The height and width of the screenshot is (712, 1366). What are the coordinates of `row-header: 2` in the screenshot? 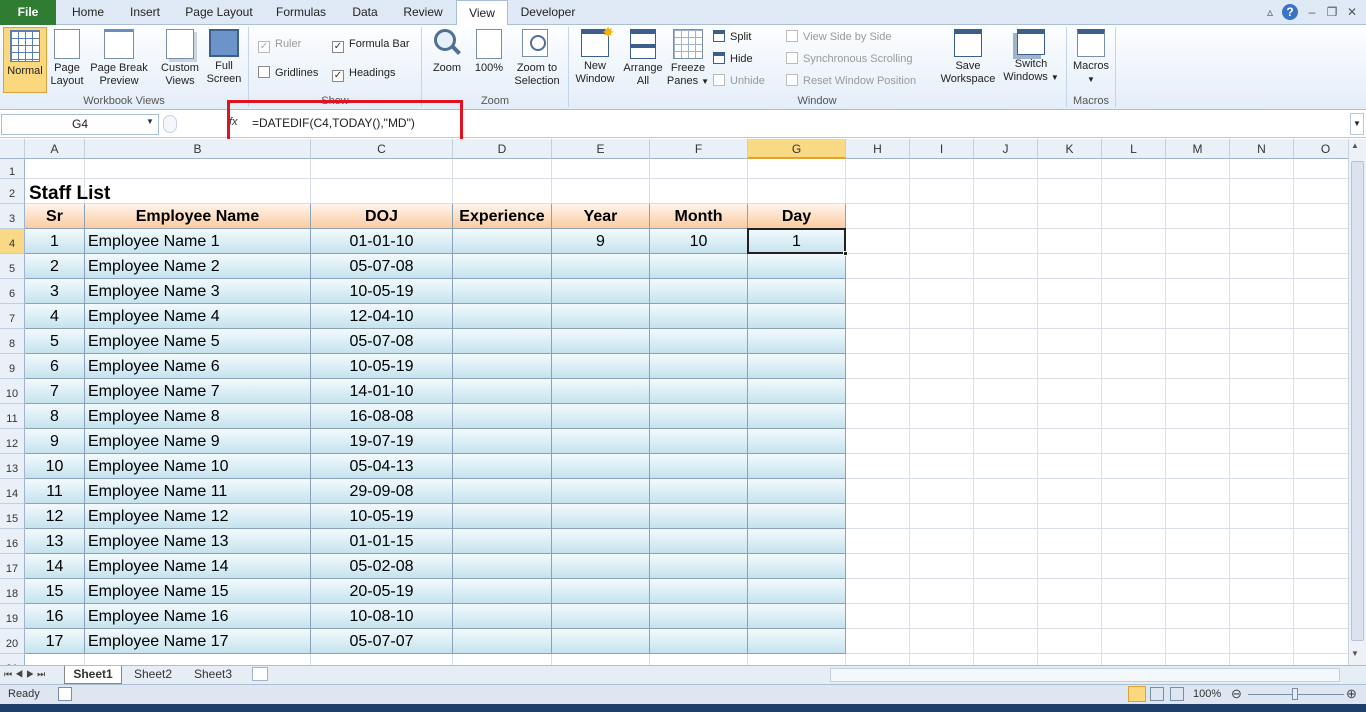 It's located at (12, 191).